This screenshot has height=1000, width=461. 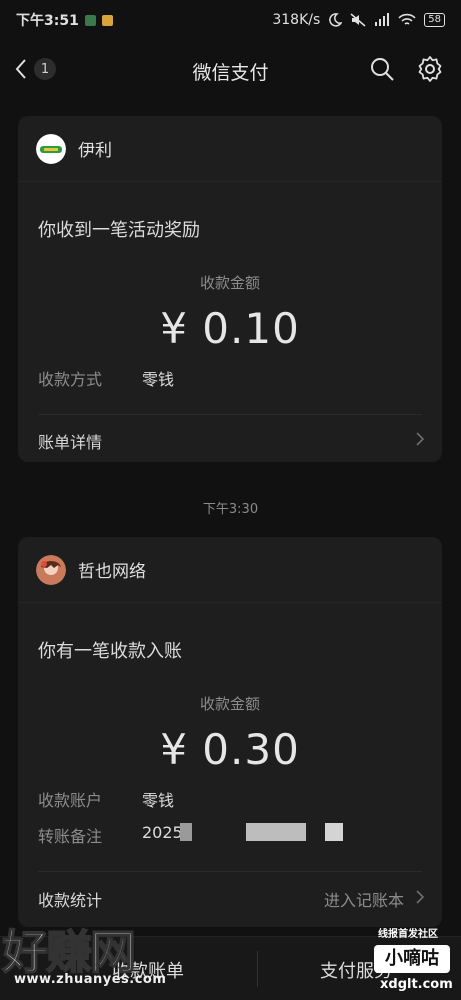 I want to click on back-arrow-icon, so click(x=20, y=69).